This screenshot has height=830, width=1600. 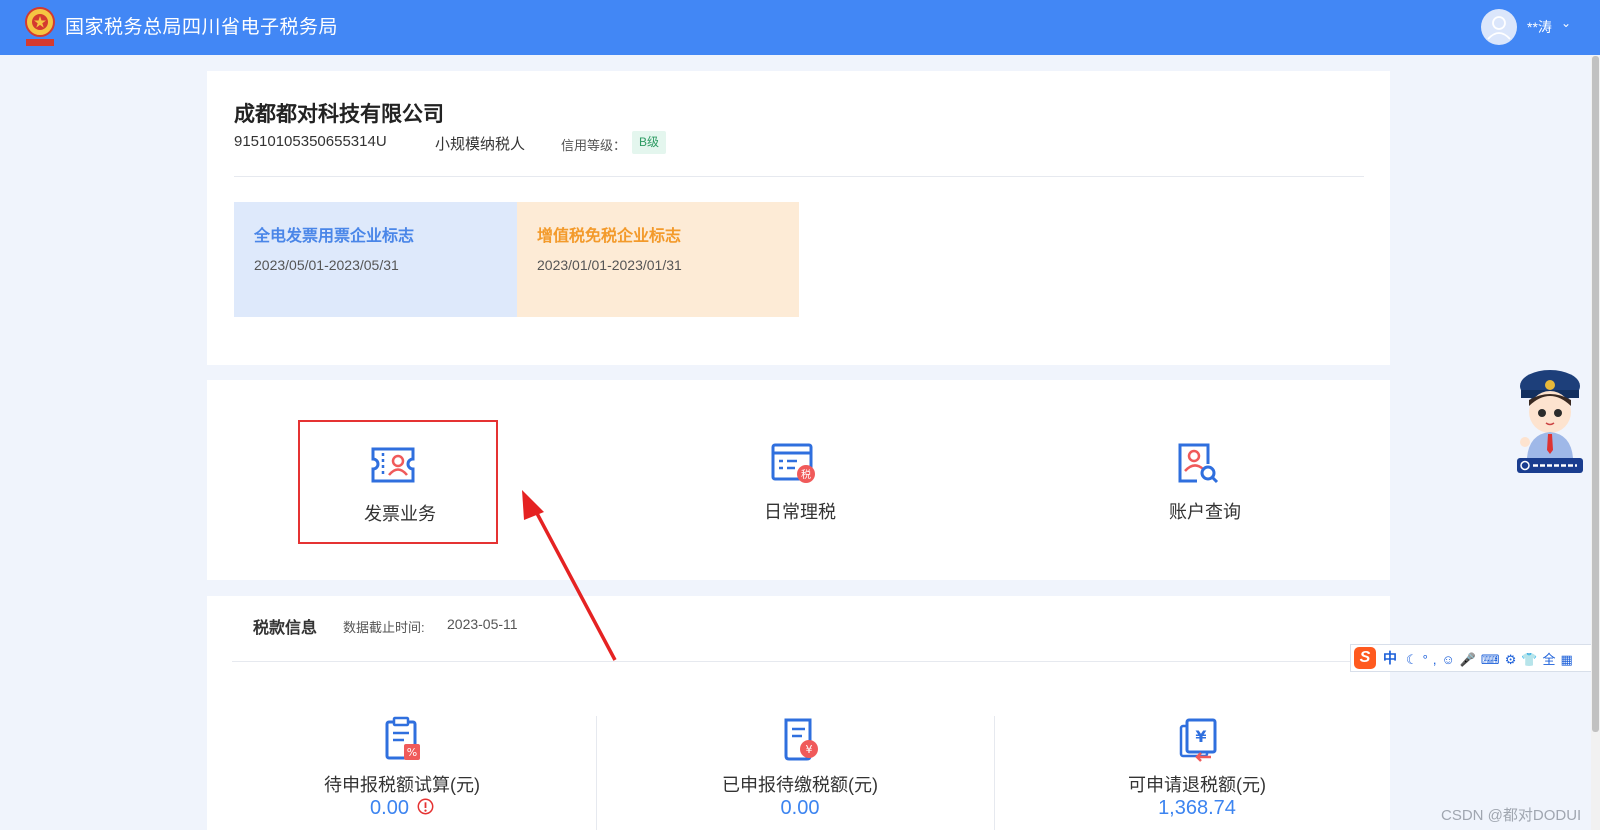 I want to click on tax-assistant-mascot-icon, so click(x=1550, y=421).